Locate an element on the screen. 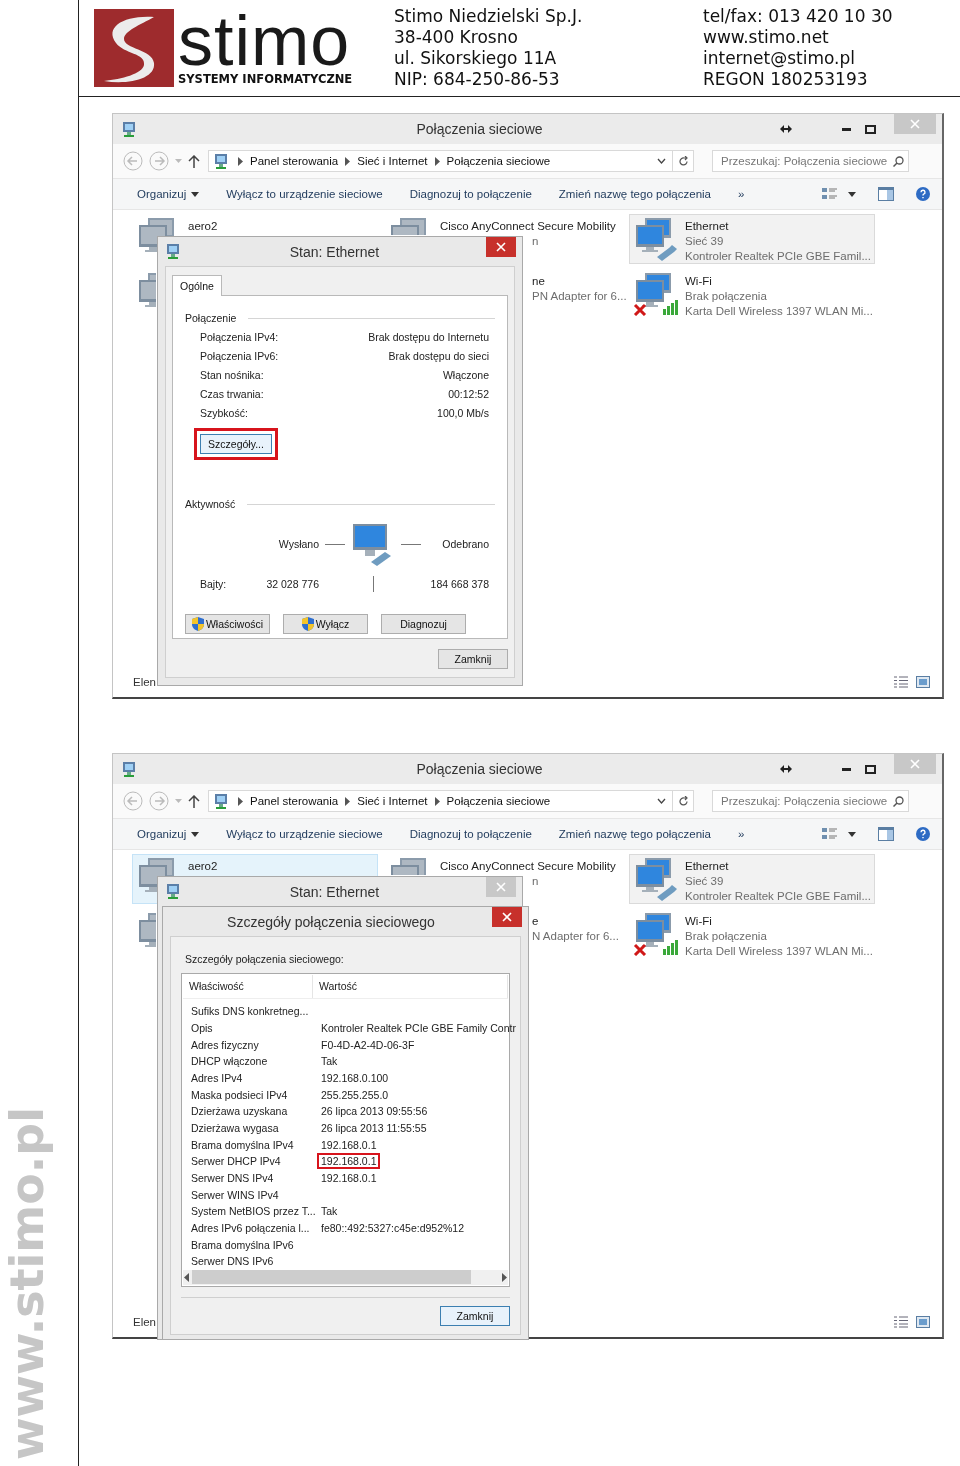 The width and height of the screenshot is (960, 1466). field-label: Stan nośnika: is located at coordinates (232, 375).